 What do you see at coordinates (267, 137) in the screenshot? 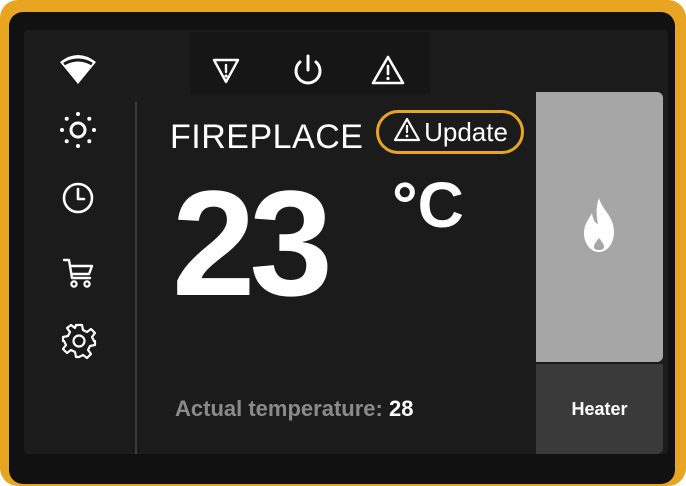
I see `page-title: FIREPLACE` at bounding box center [267, 137].